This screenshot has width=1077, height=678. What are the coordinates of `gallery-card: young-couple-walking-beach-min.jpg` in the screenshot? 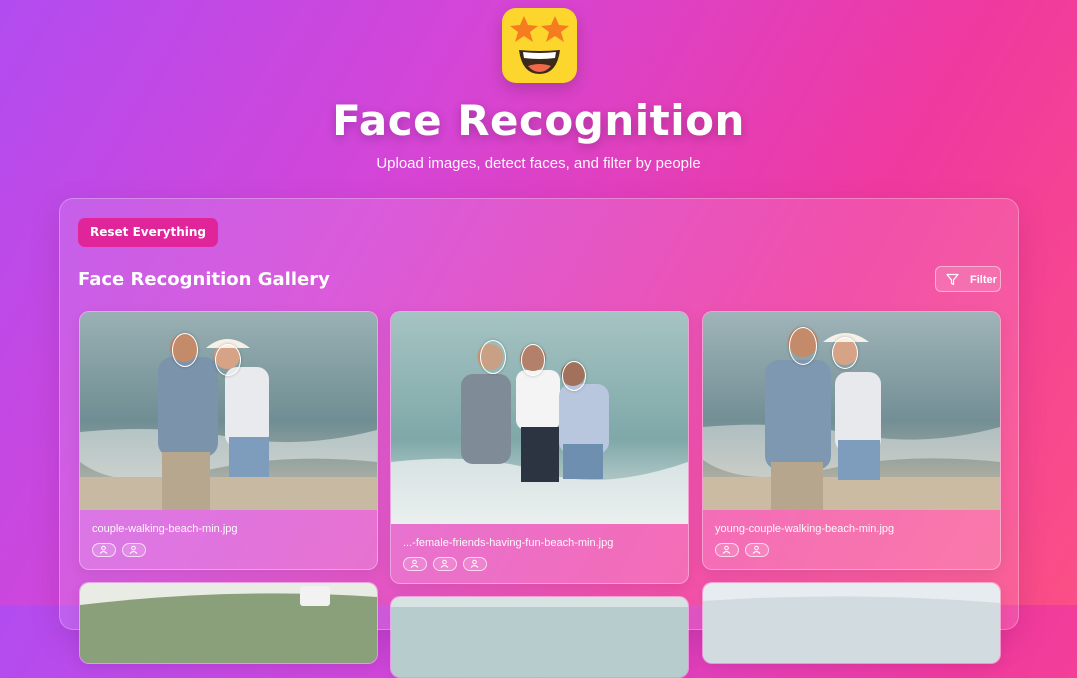 It's located at (851, 440).